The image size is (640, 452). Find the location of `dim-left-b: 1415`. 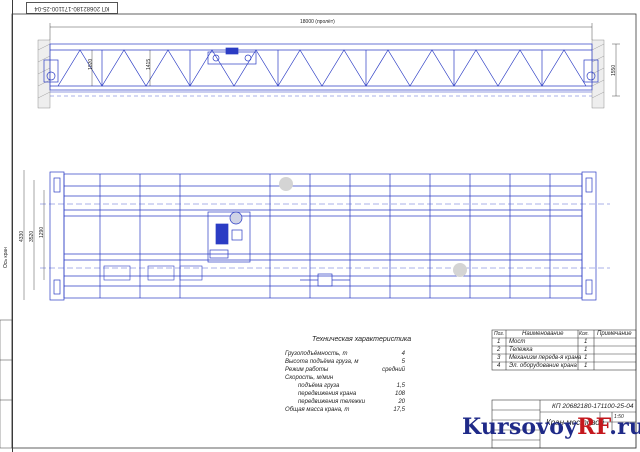

dim-left-b: 1415 is located at coordinates (149, 64).